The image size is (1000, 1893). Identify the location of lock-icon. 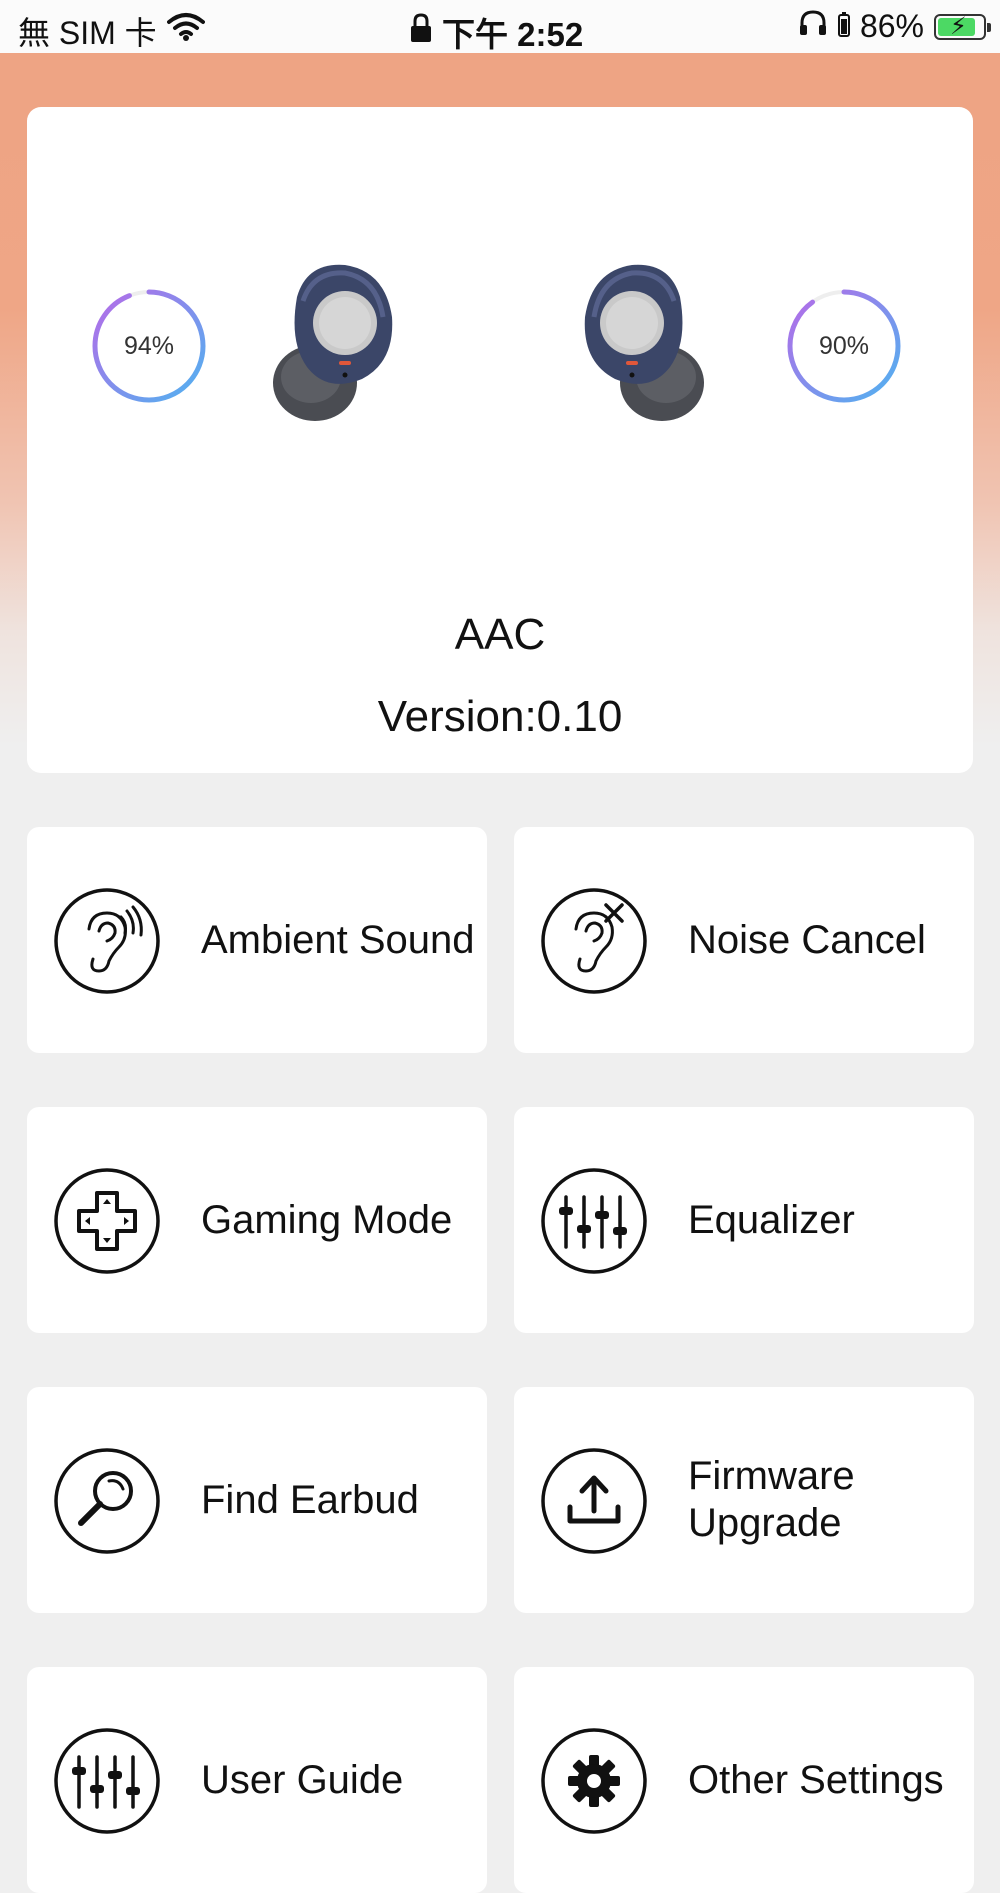
(421, 32).